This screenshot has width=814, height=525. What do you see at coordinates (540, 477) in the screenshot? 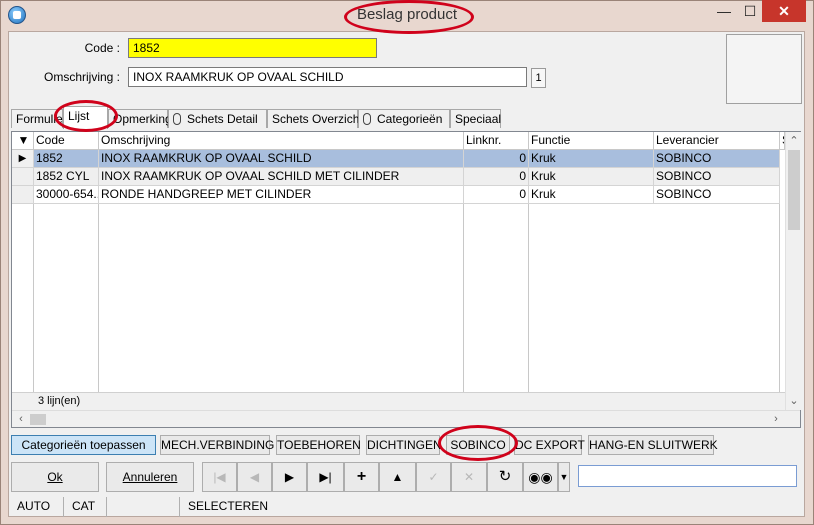
I see `binoculars-icon: ◉◉` at bounding box center [540, 477].